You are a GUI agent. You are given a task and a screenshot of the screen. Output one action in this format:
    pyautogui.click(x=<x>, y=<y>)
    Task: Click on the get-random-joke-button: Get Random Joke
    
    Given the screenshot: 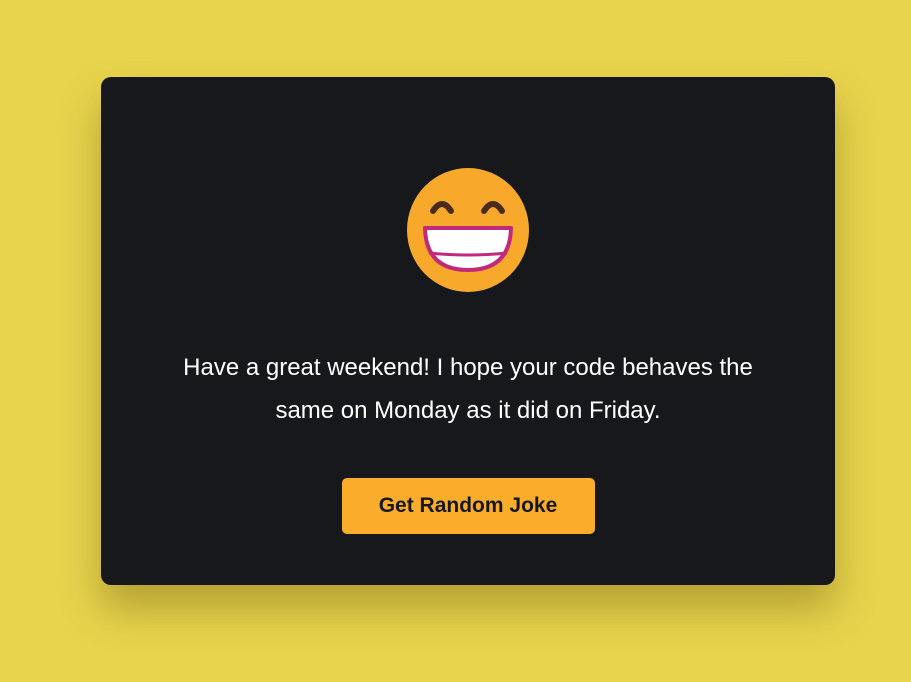 What is the action you would take?
    pyautogui.click(x=468, y=506)
    